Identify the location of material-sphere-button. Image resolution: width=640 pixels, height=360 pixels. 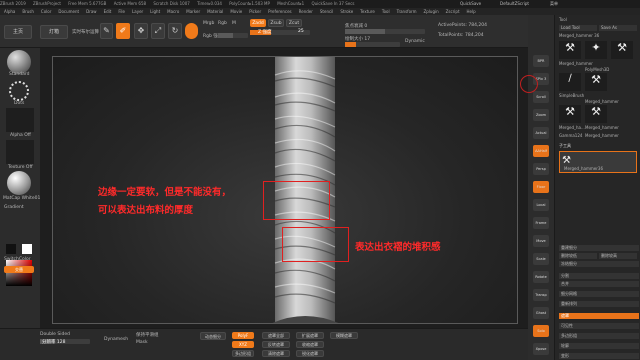
(191, 31).